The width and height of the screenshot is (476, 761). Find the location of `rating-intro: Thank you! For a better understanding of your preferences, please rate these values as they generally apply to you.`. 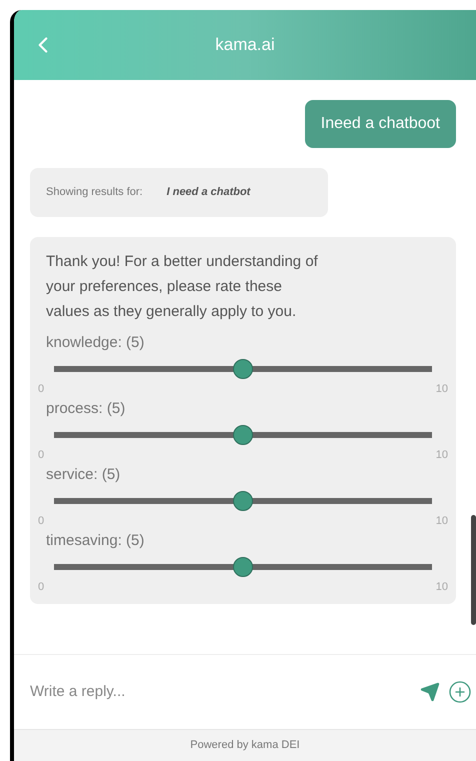

rating-intro: Thank you! For a better understanding of your preferences, please rate these values as they generally apply to you. is located at coordinates (182, 287).